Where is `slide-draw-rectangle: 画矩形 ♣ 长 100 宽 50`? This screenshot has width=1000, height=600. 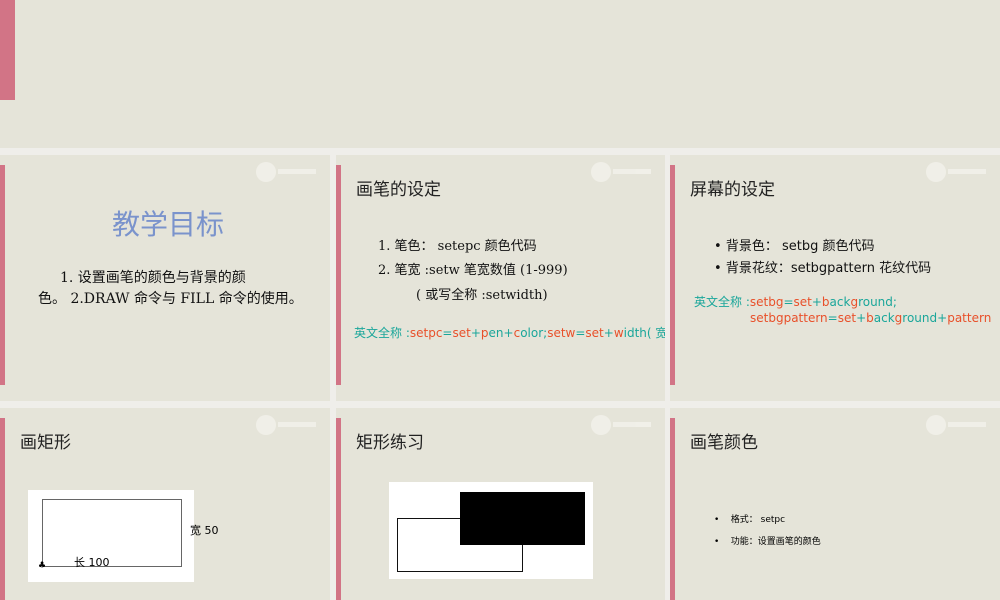 slide-draw-rectangle: 画矩形 ♣ 长 100 宽 50 is located at coordinates (165, 504).